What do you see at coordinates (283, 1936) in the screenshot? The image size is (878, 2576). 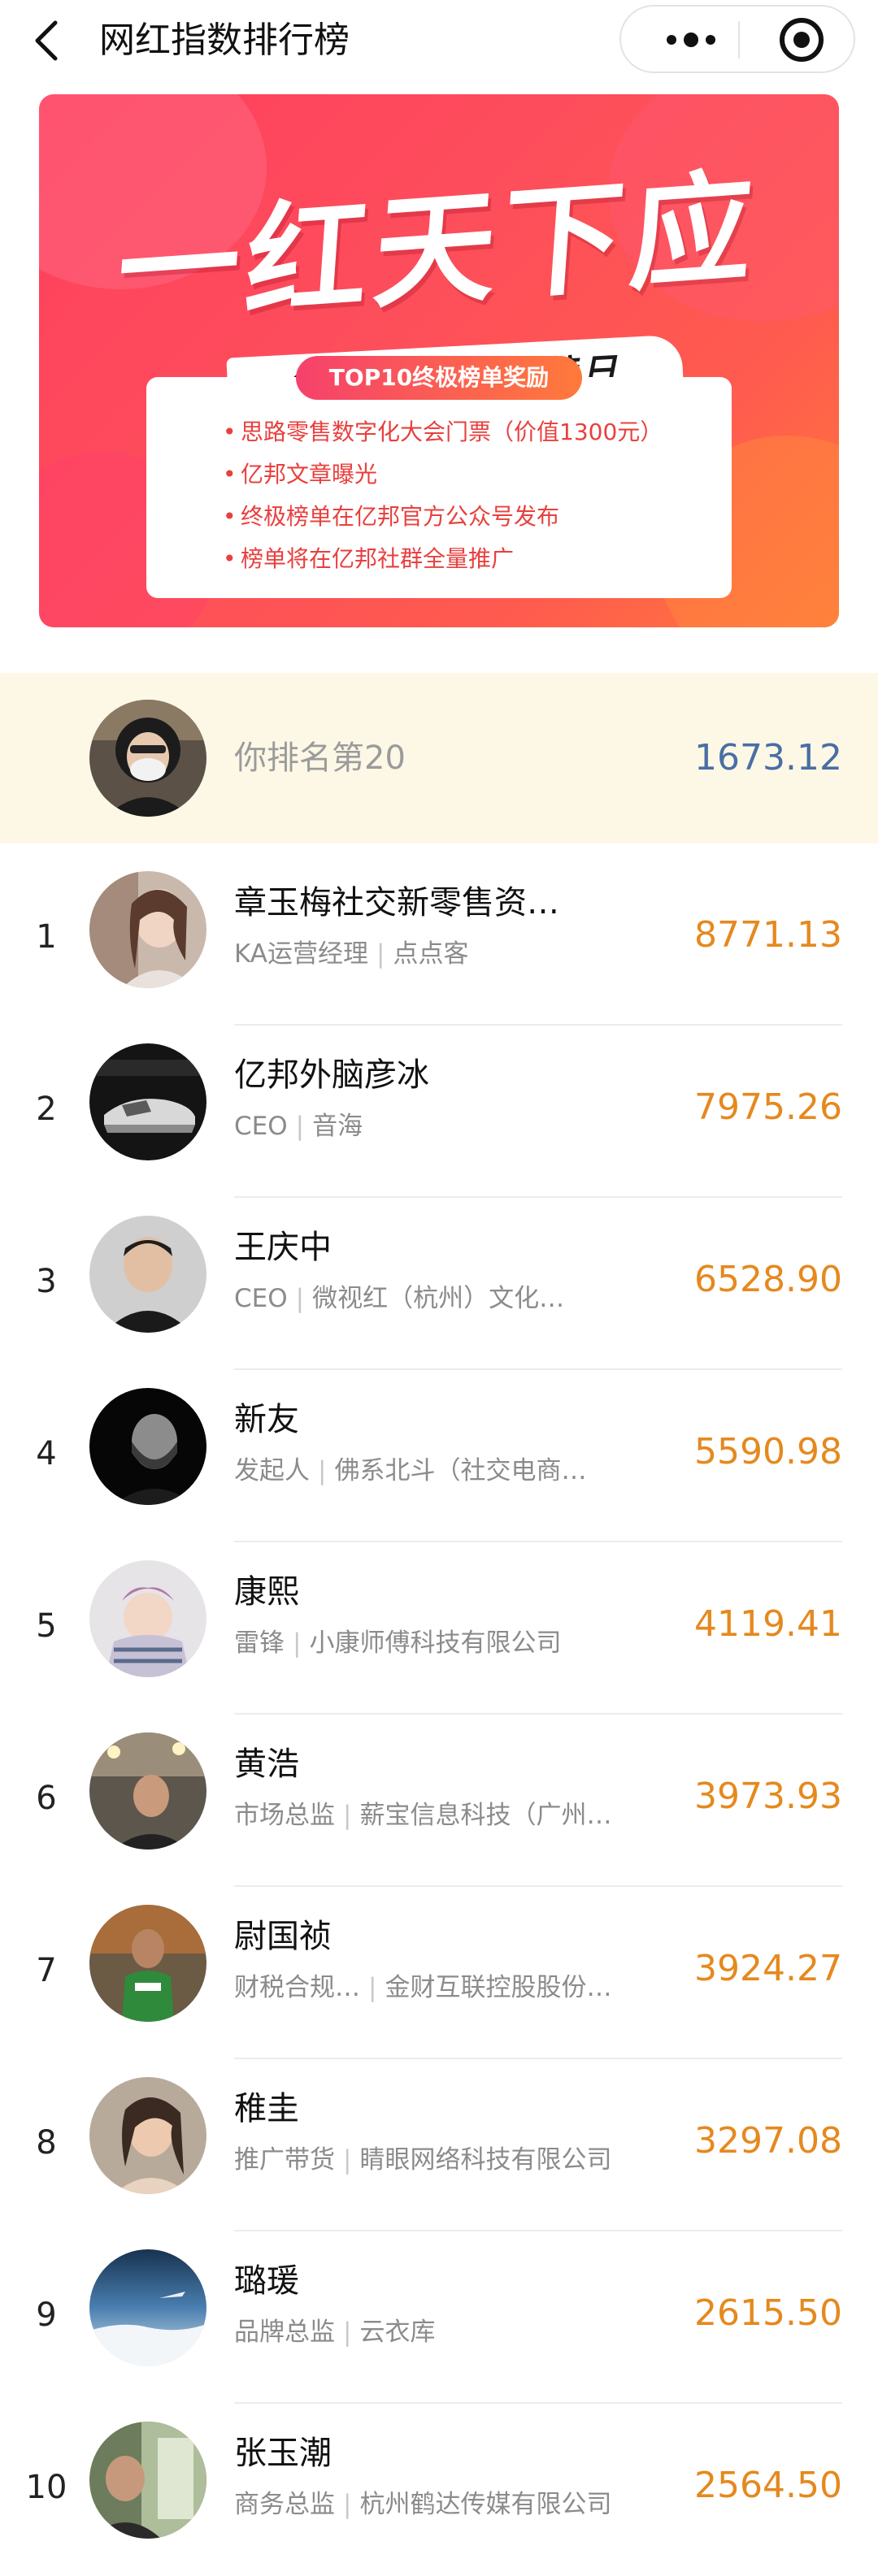 I see `user-name: 尉国祯` at bounding box center [283, 1936].